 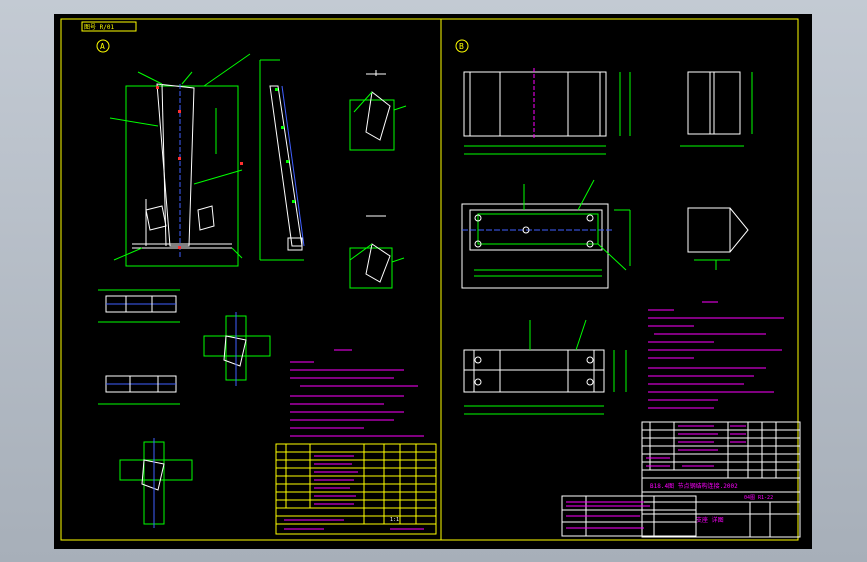 I want to click on right-front-elevation, so click(x=547, y=111).